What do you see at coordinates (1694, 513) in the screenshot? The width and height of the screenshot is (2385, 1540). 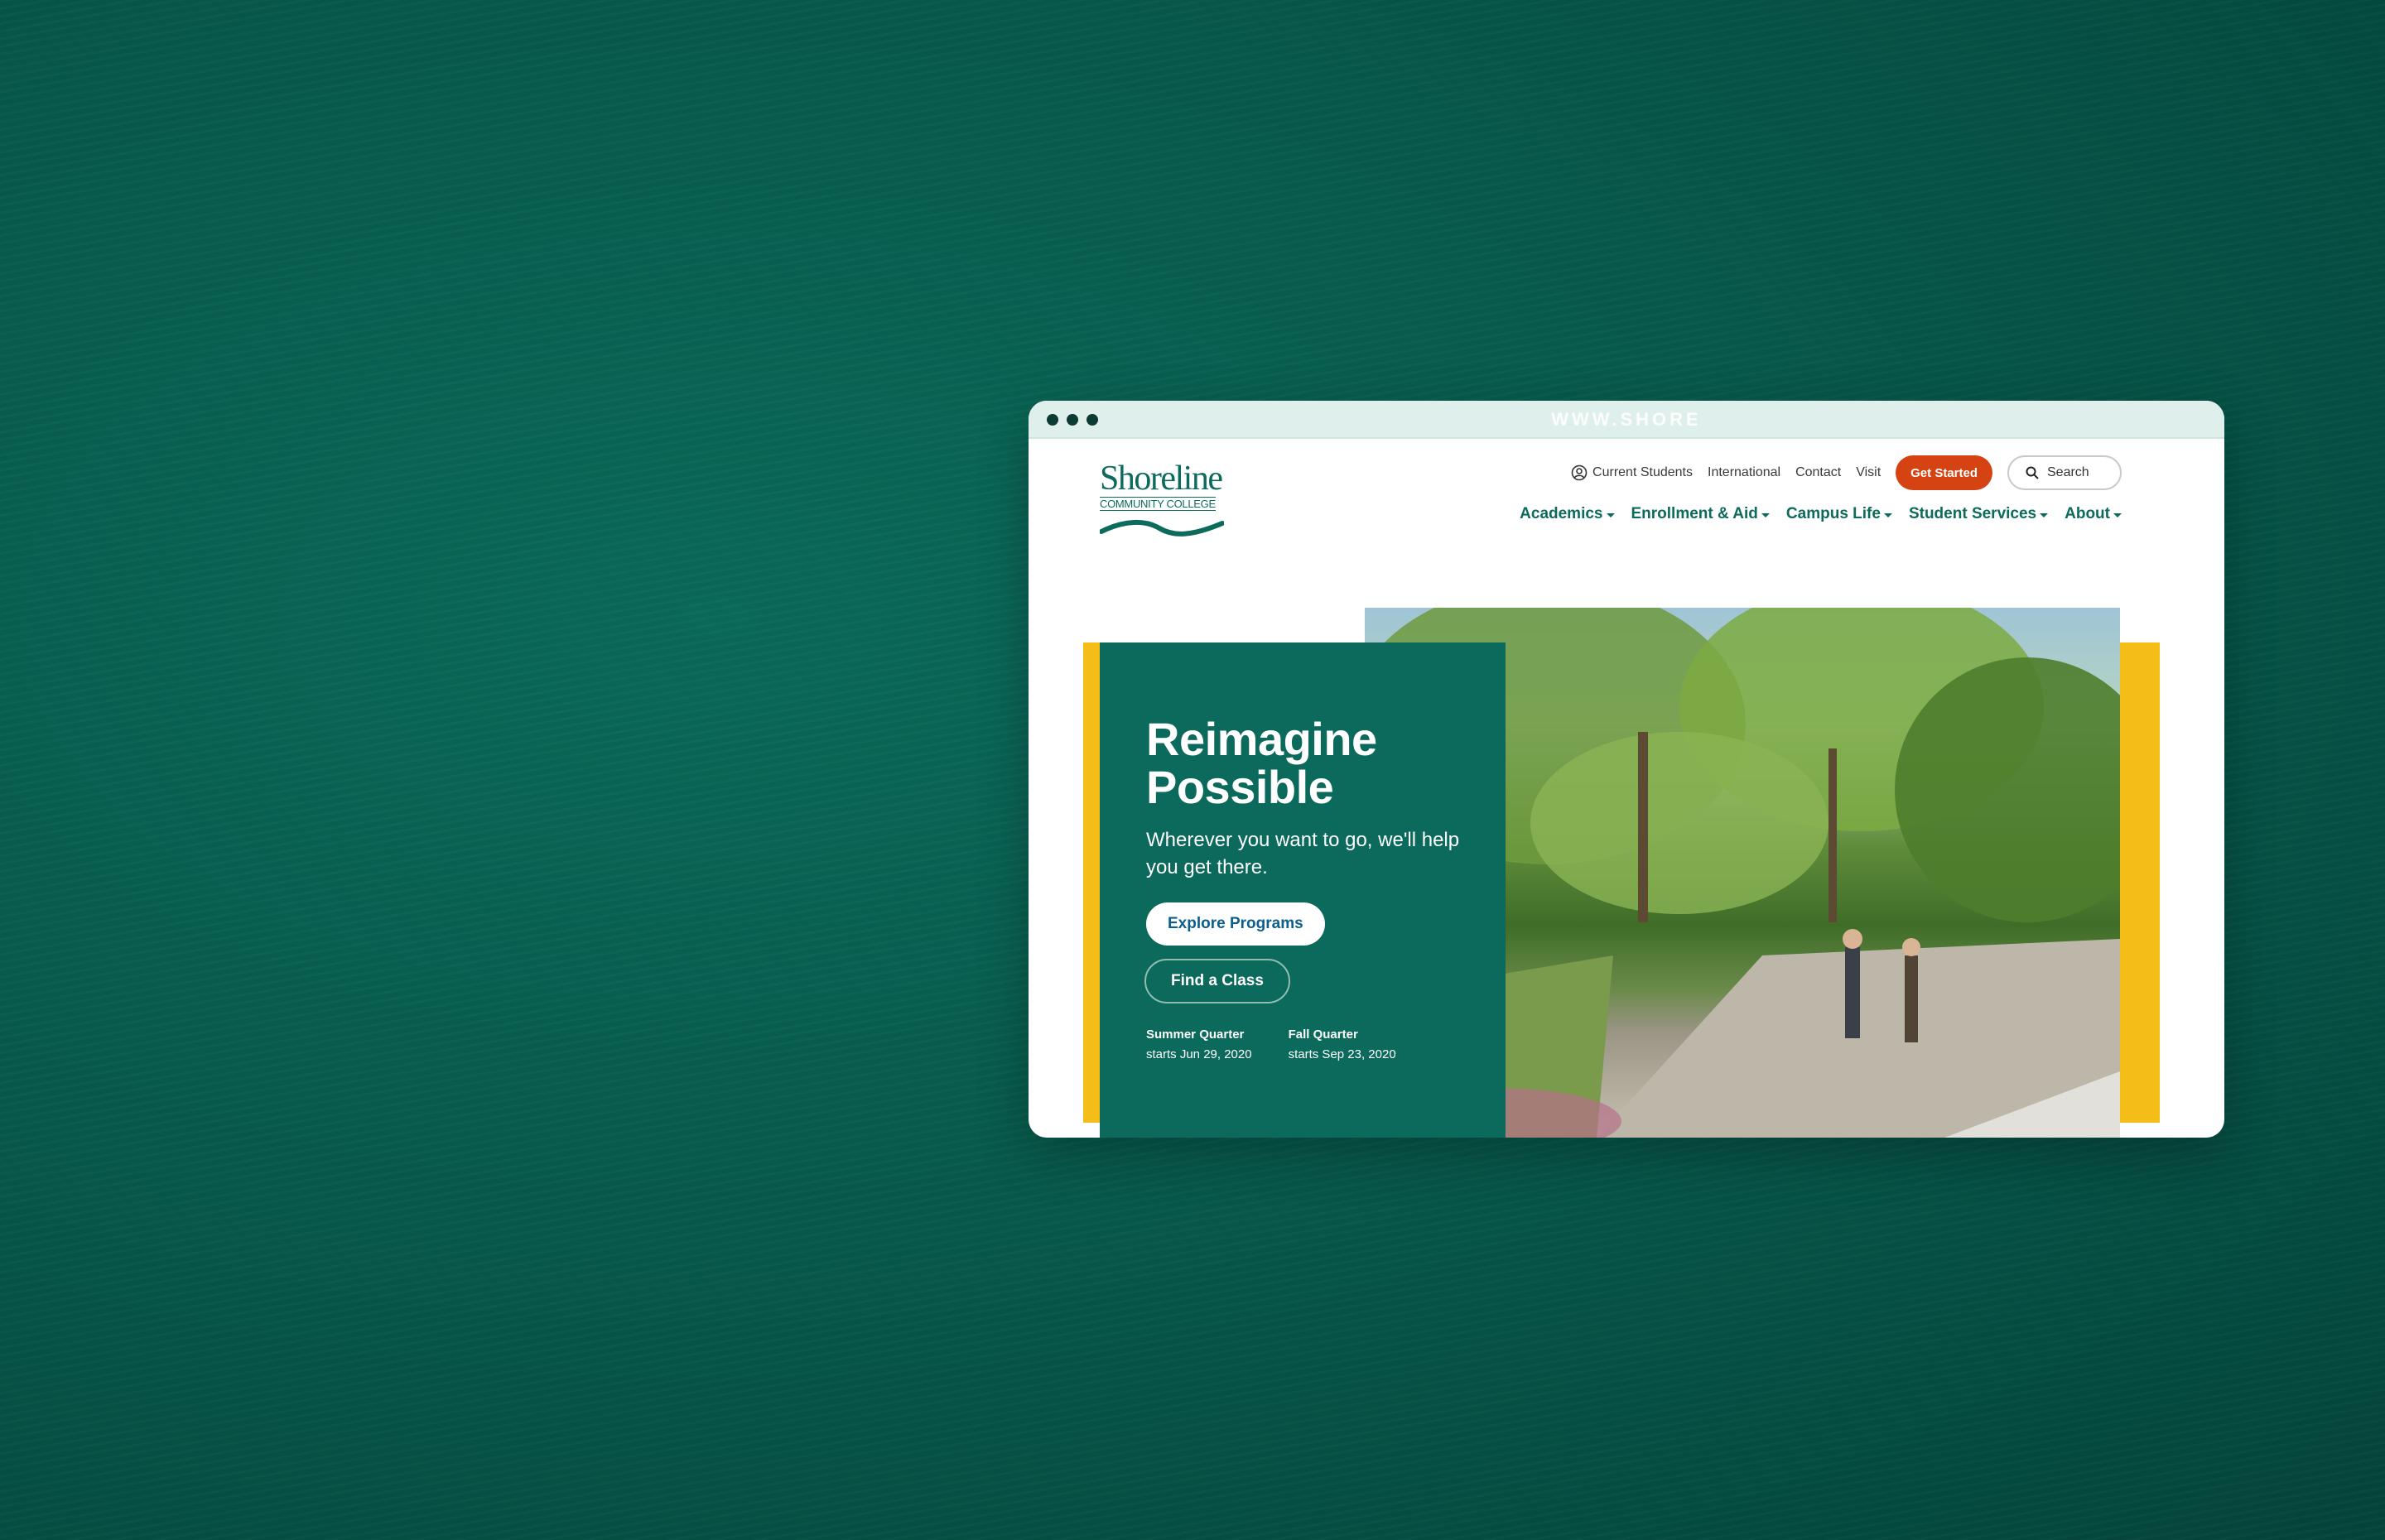 I see `nav-label: Enrollment & Aid` at bounding box center [1694, 513].